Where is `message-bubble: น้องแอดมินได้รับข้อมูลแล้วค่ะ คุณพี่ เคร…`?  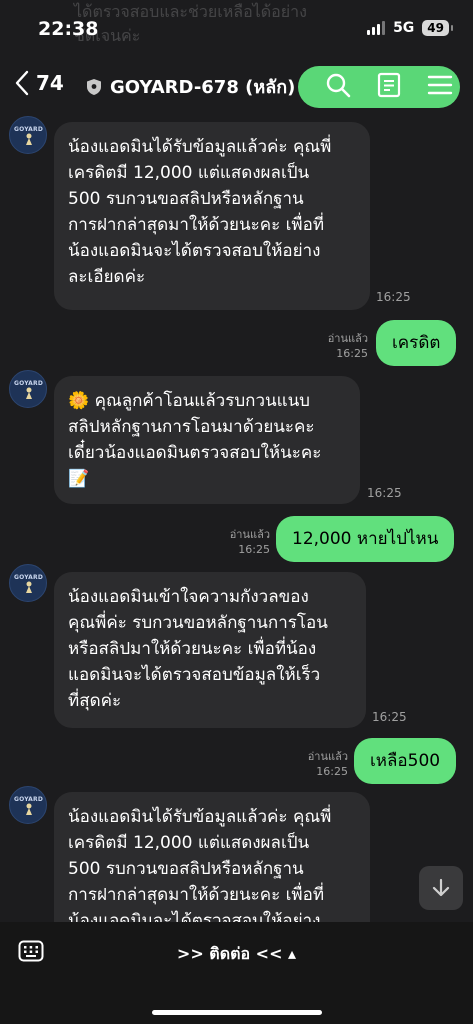
message-bubble: น้องแอดมินได้รับข้อมูลแล้วค่ะ คุณพี่ เคร… is located at coordinates (212, 216).